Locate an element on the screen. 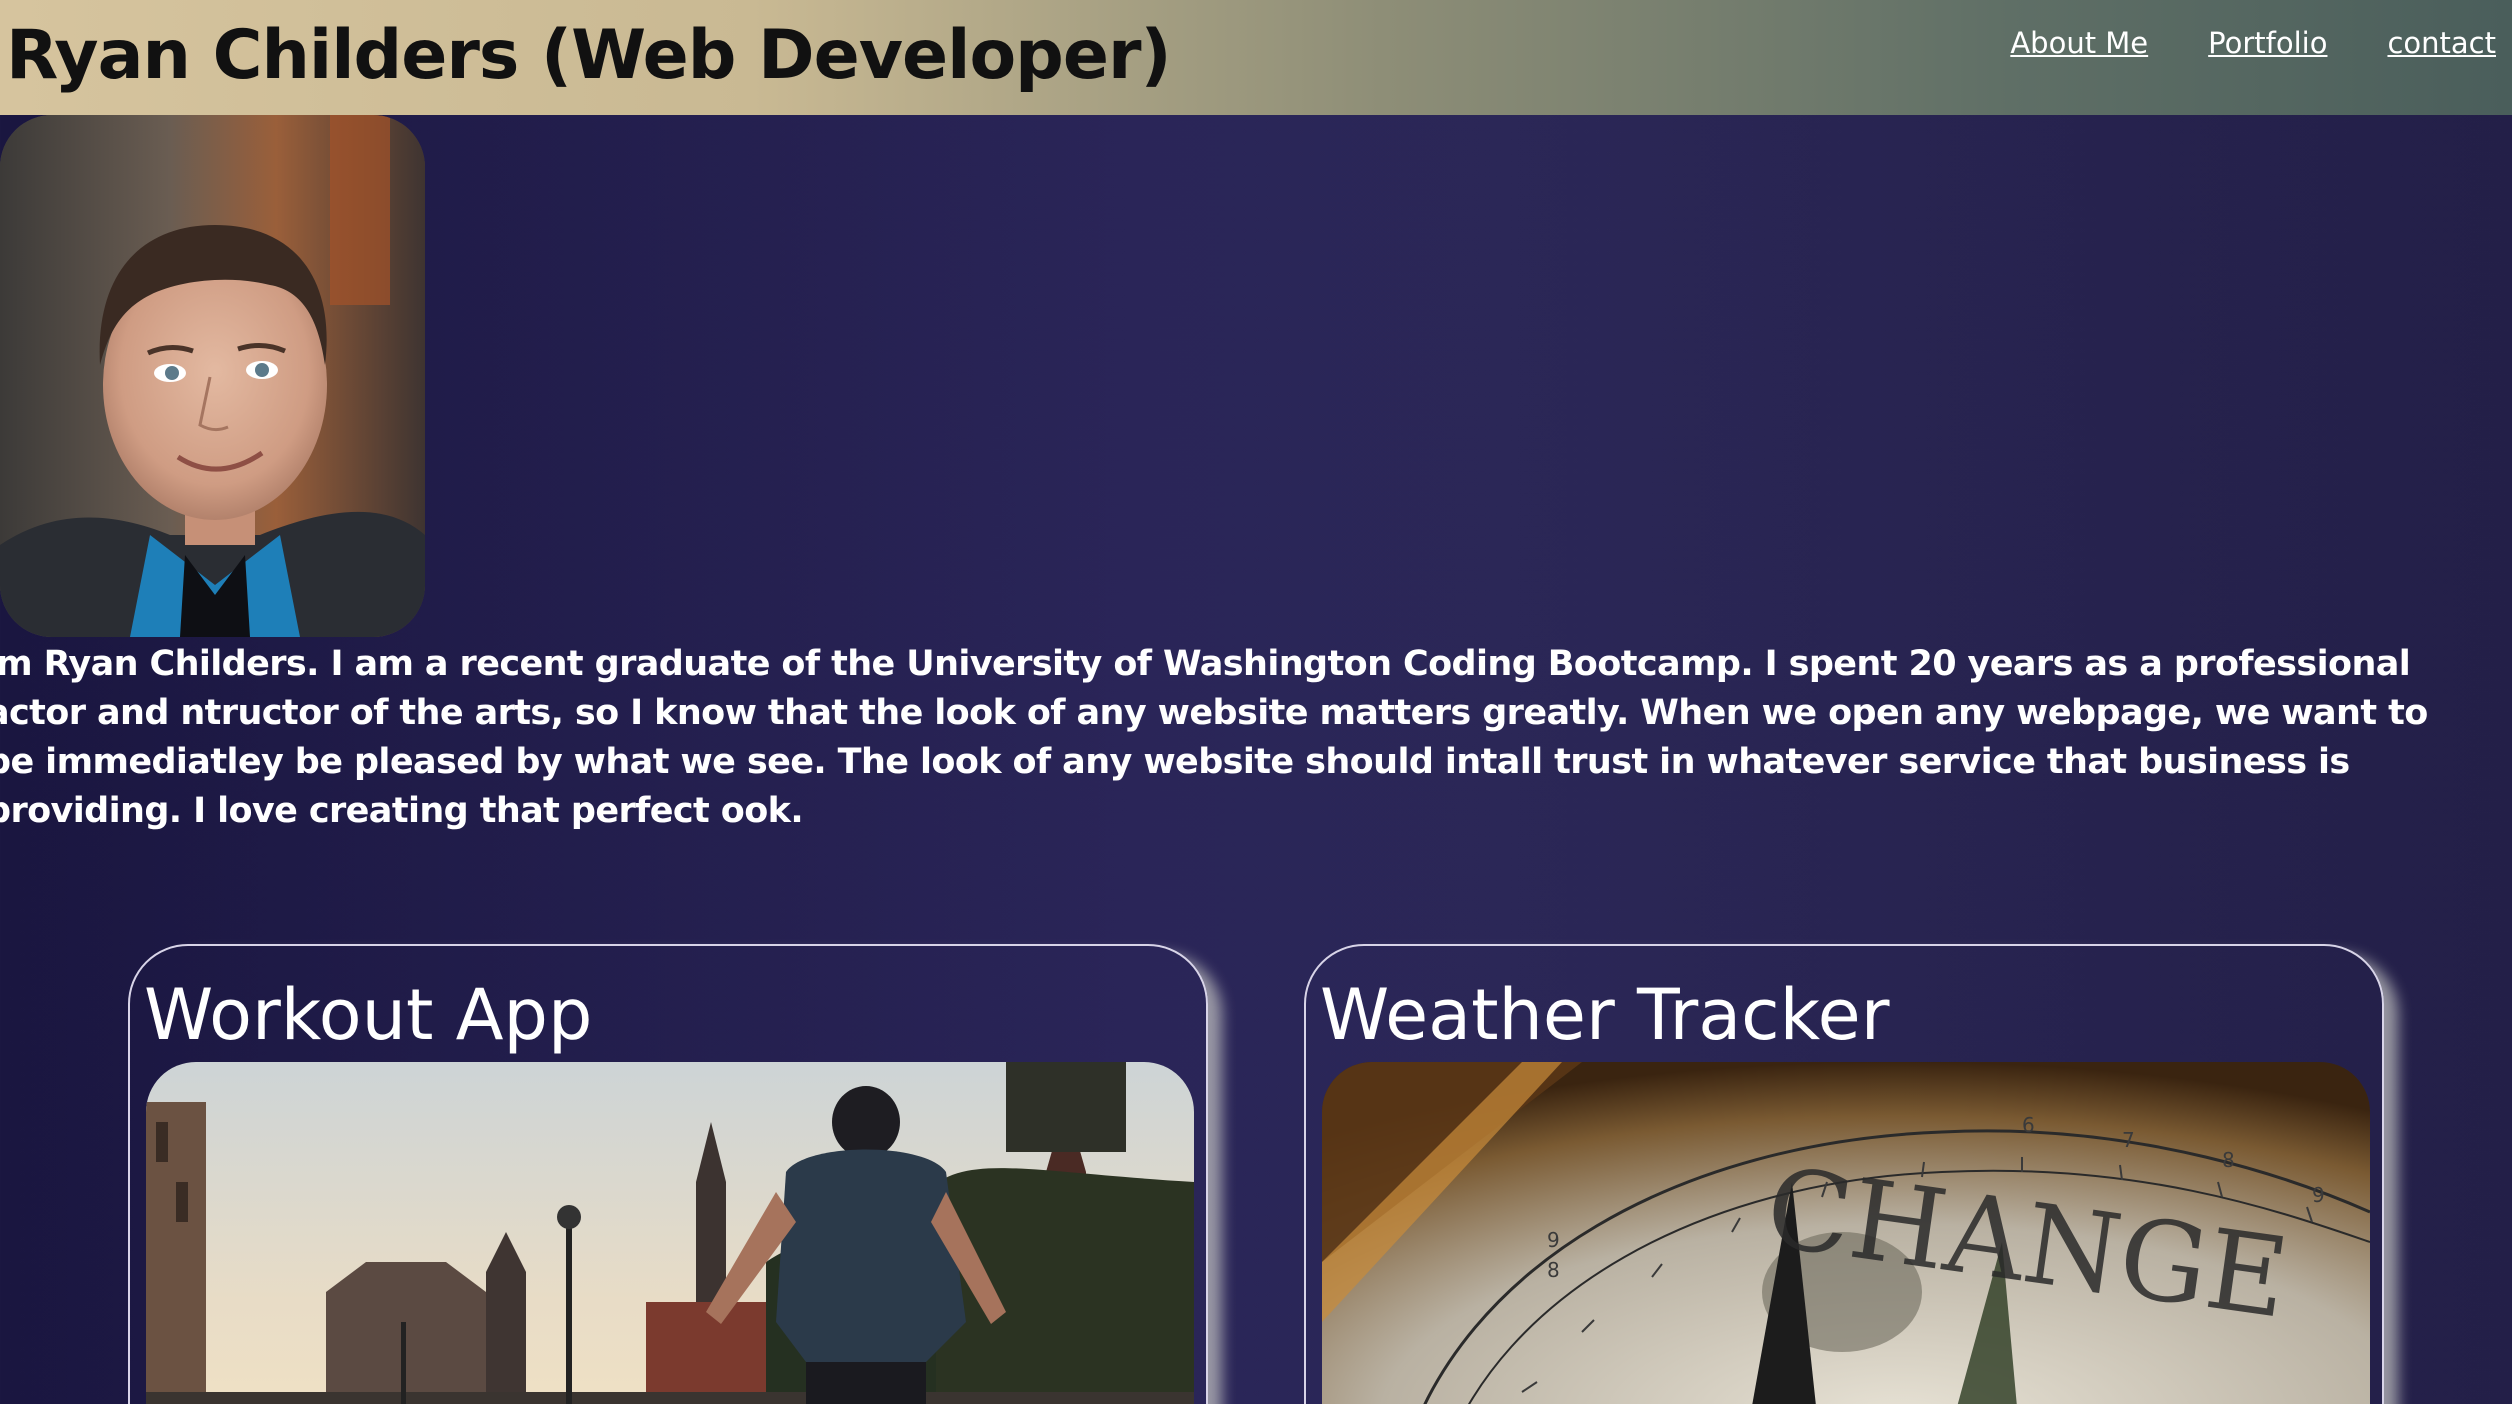  profile-photo is located at coordinates (212, 376).